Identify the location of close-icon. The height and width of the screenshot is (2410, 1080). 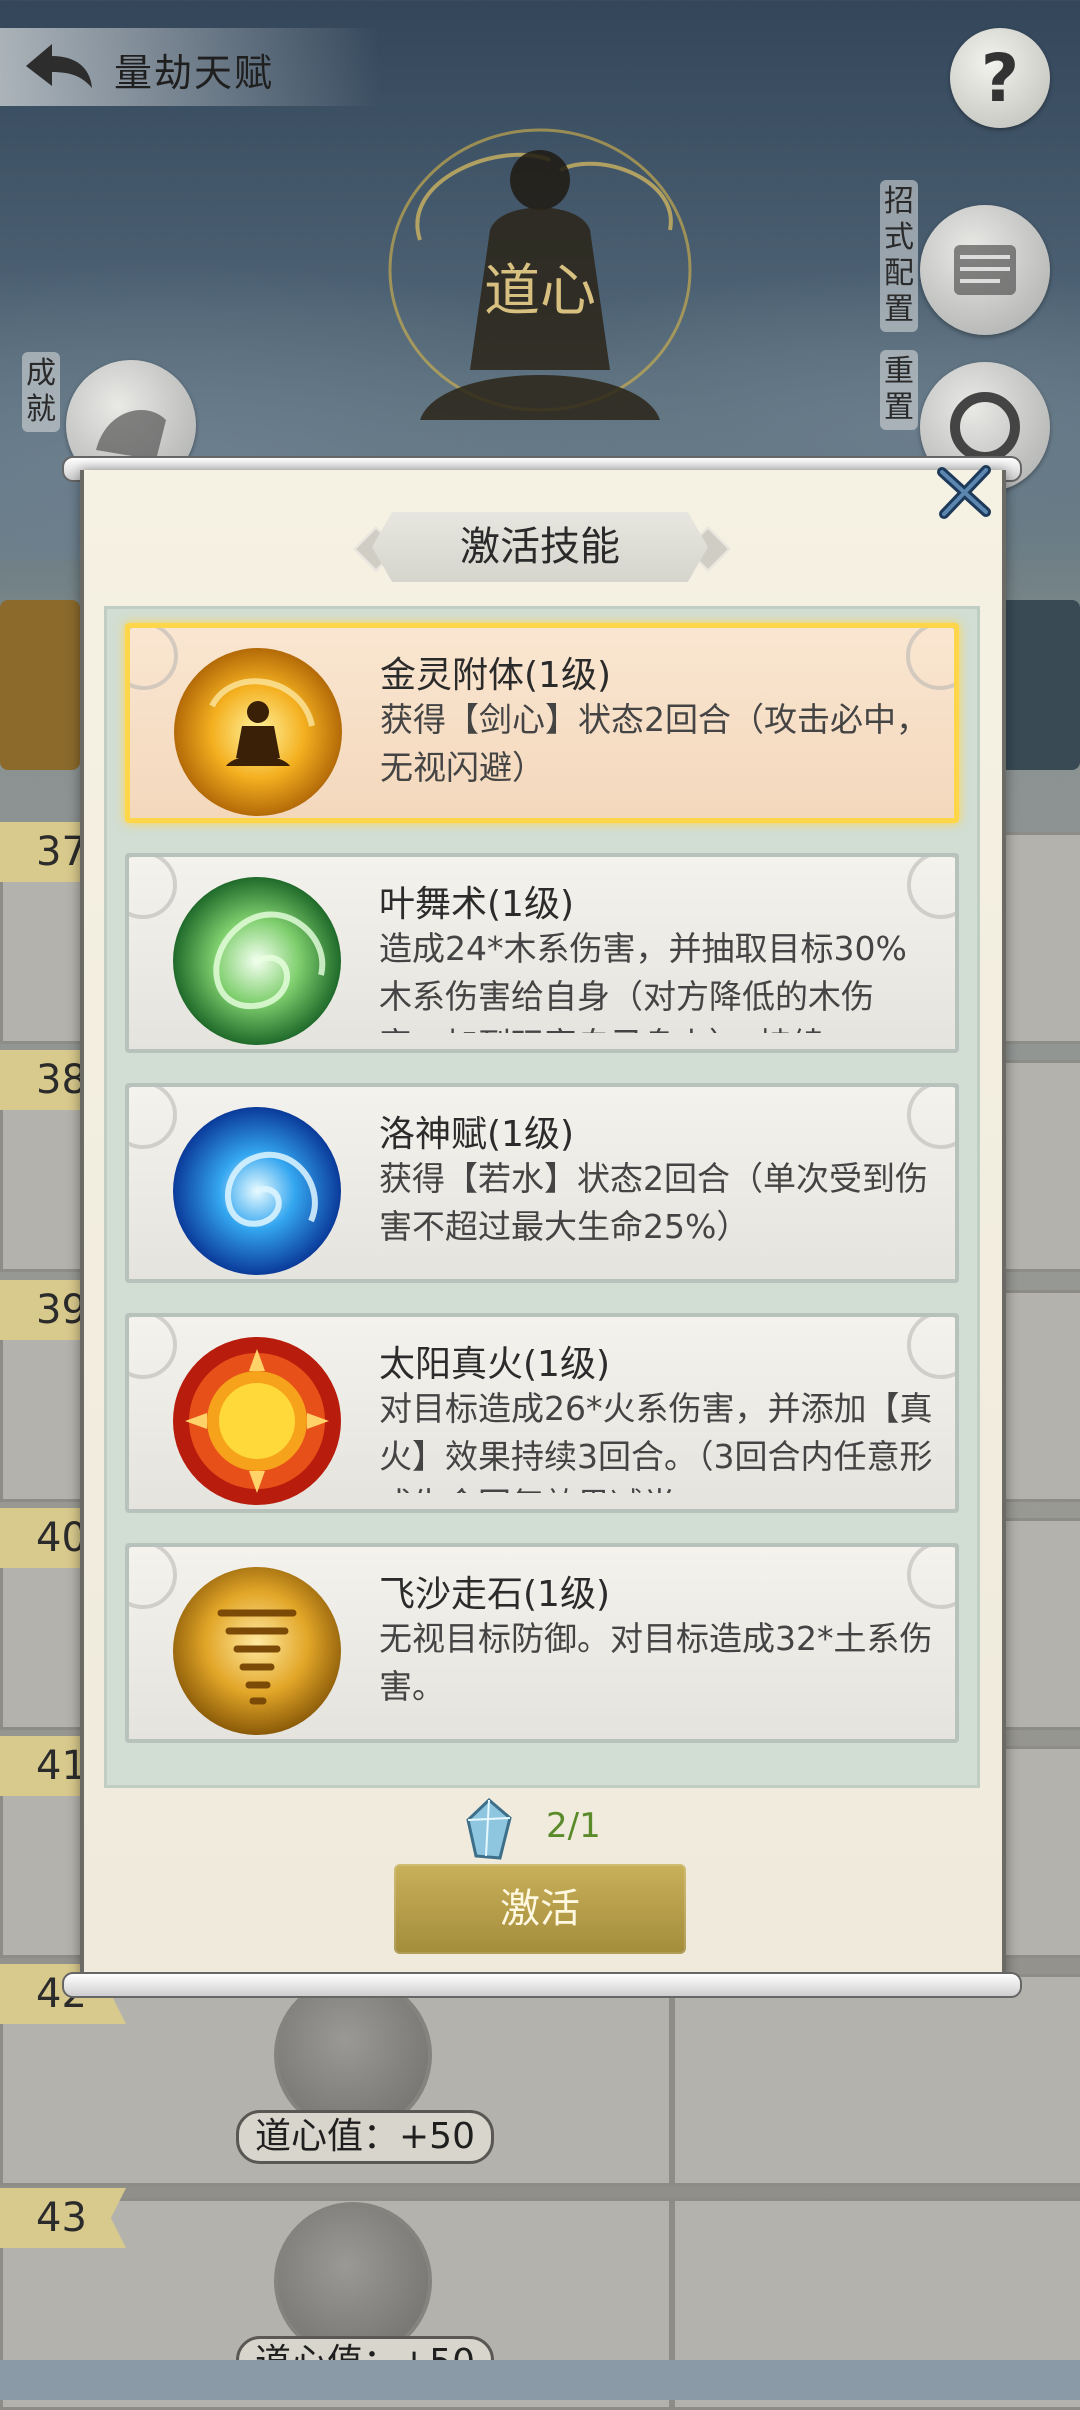
(964, 492).